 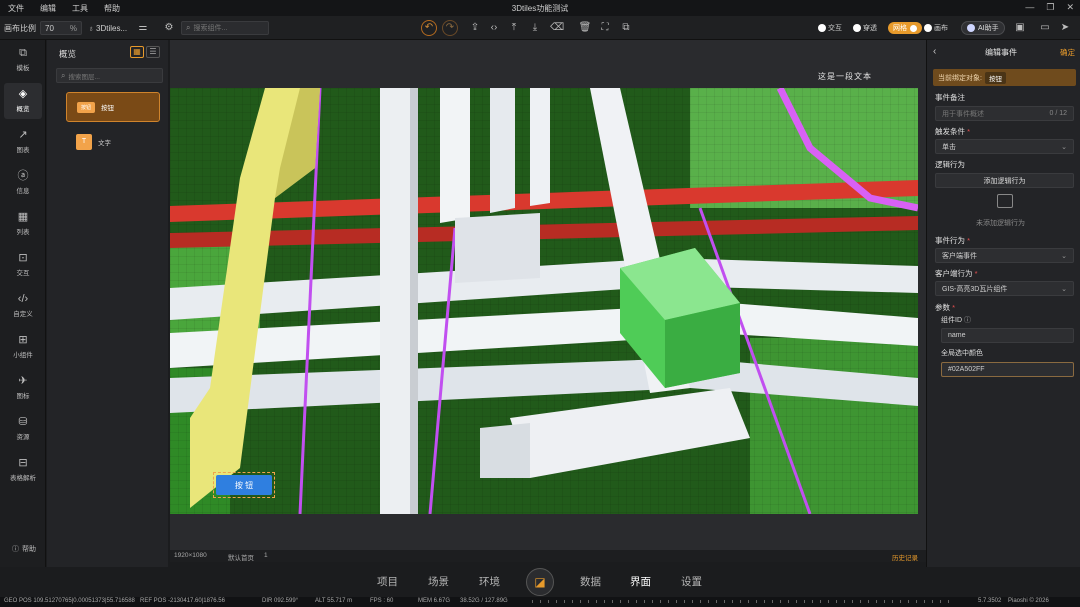 What do you see at coordinates (23, 381) in the screenshot?
I see `plane-icon: ✈` at bounding box center [23, 381].